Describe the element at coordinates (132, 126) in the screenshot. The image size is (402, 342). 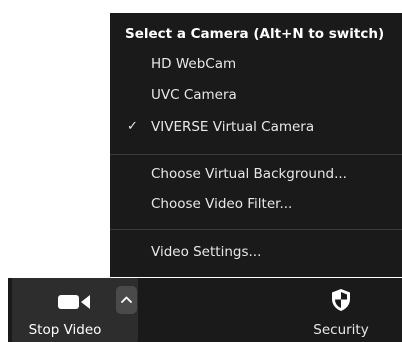
I see `checkmark-icon: ✓` at that location.